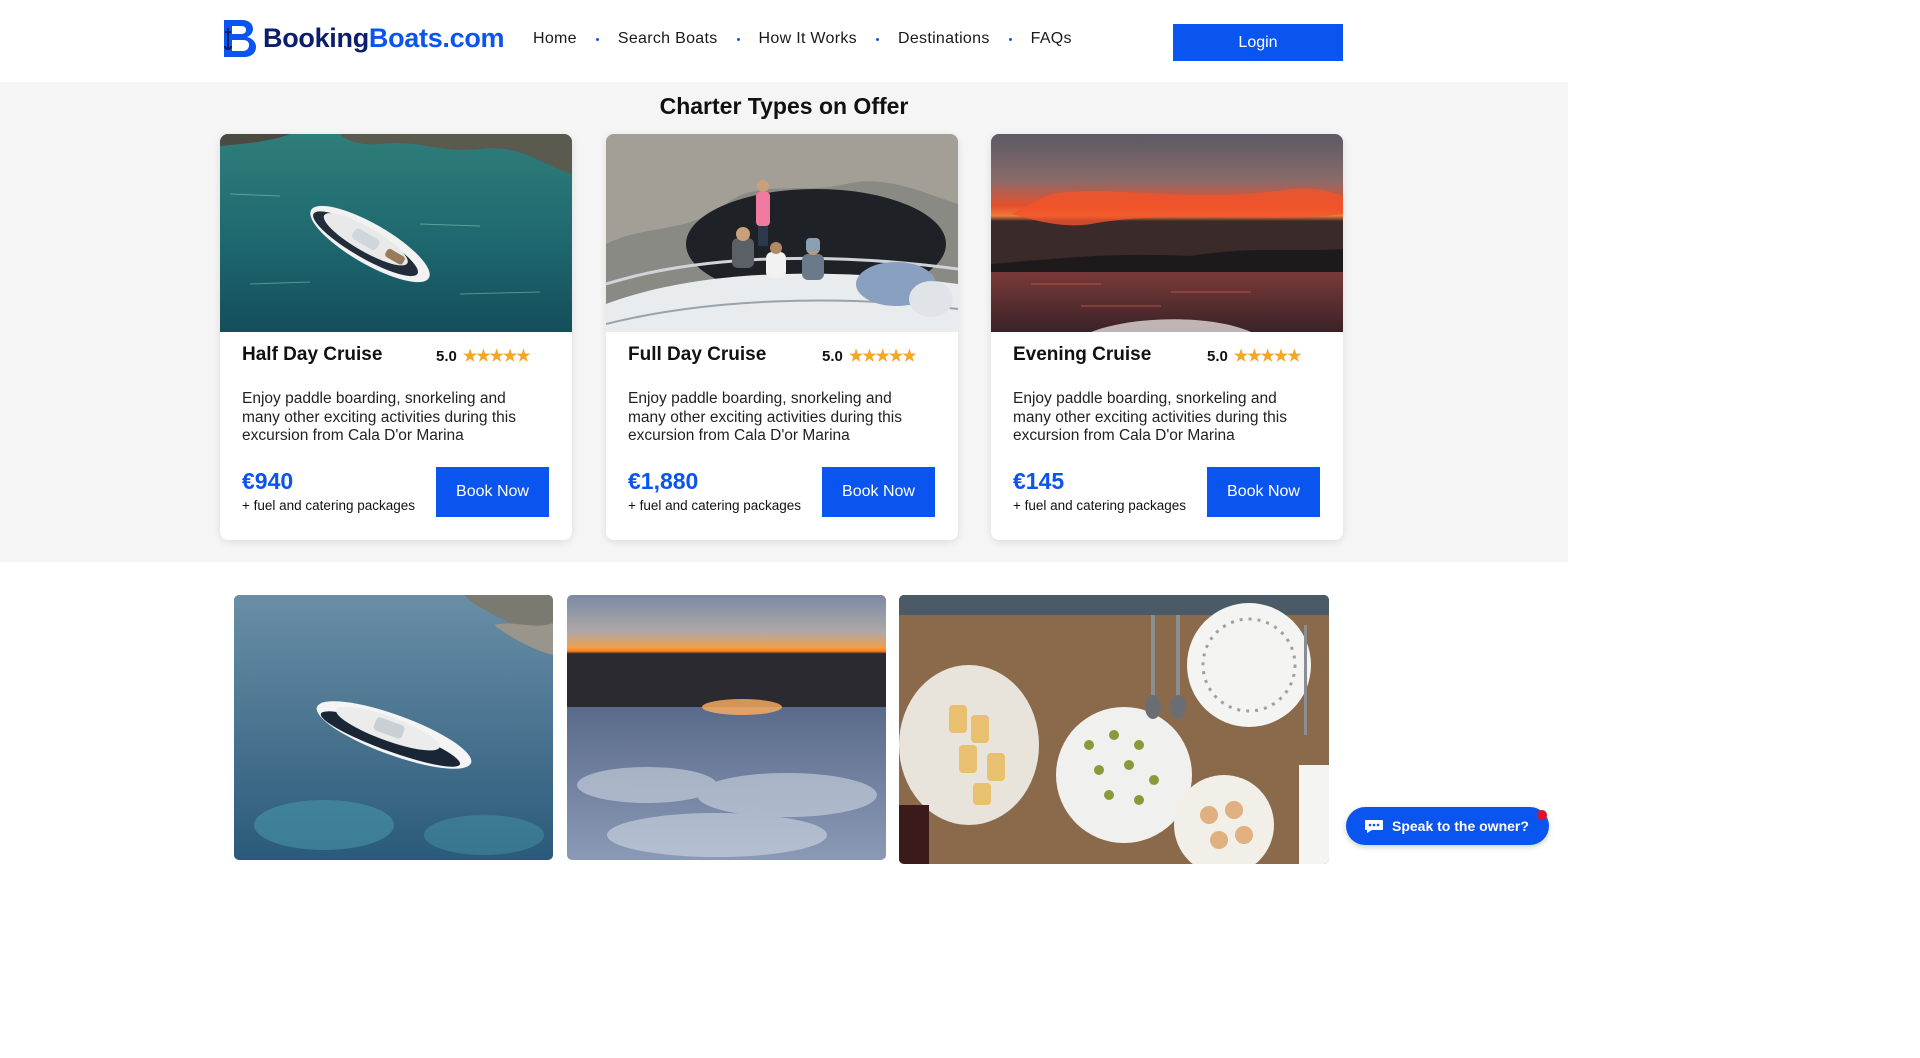  Describe the element at coordinates (697, 354) in the screenshot. I see `charter-name: Full Day Cruise` at that location.